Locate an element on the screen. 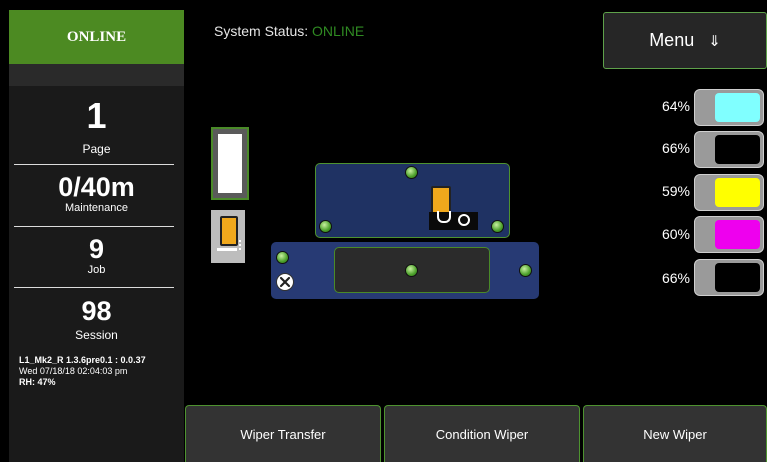  menu-label: Menu is located at coordinates (672, 40).